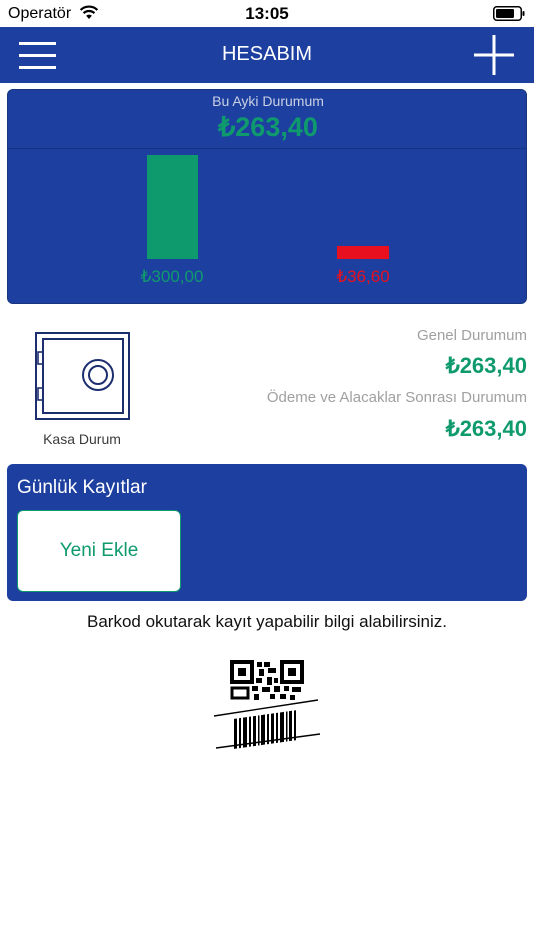  I want to click on income-bar, so click(172, 207).